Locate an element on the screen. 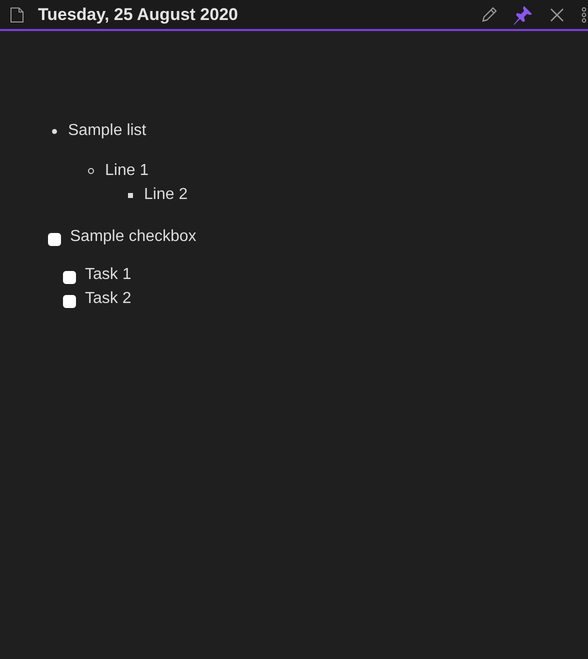  list-item: Sample list is located at coordinates (107, 131).